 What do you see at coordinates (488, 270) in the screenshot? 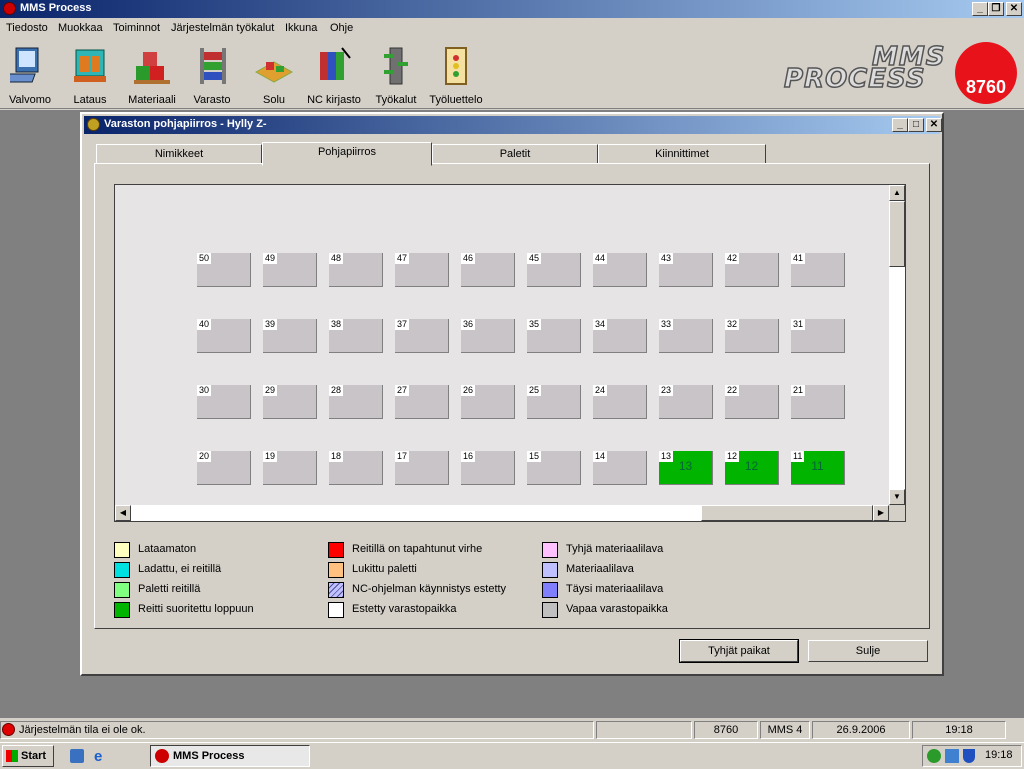
I see `storage-slot-46: 46` at bounding box center [488, 270].